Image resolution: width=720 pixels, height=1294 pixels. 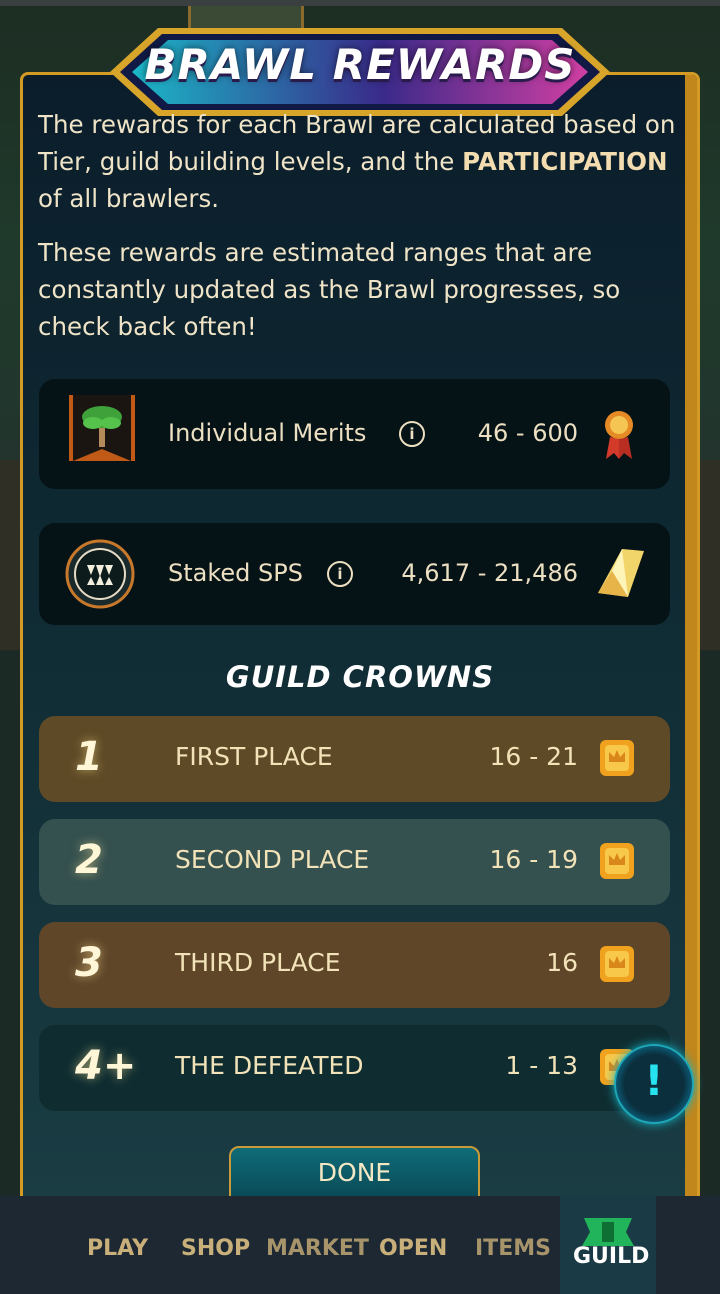 What do you see at coordinates (413, 1248) in the screenshot?
I see `nav-open: OPEN` at bounding box center [413, 1248].